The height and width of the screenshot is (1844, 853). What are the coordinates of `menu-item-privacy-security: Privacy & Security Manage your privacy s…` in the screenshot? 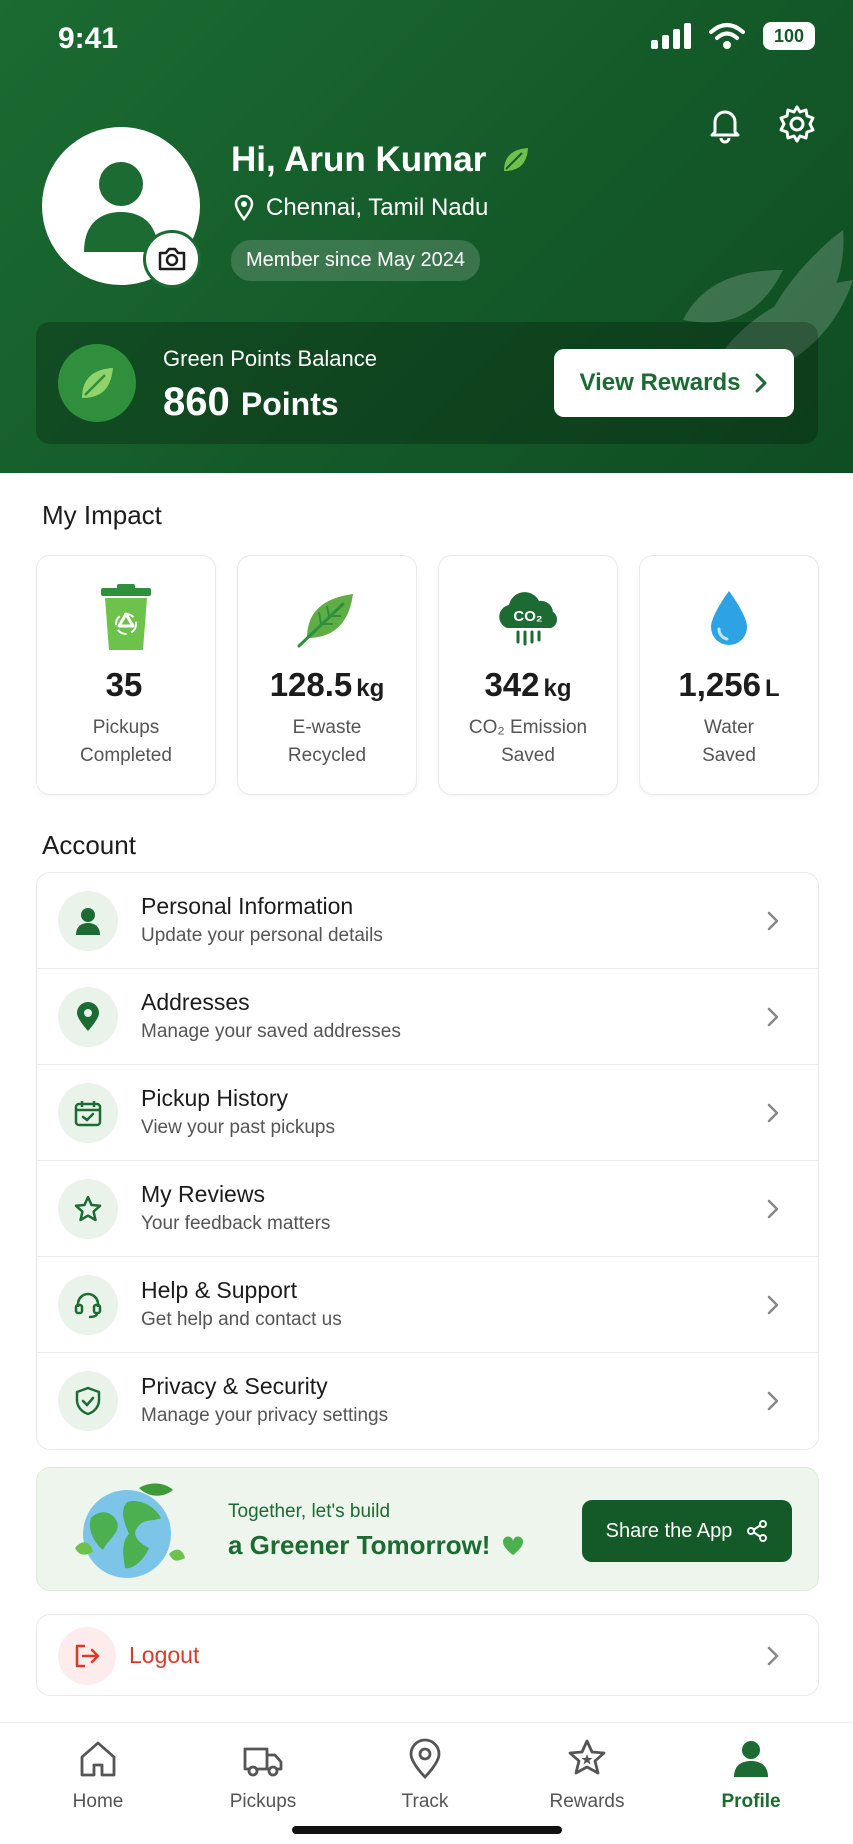 It's located at (427, 1401).